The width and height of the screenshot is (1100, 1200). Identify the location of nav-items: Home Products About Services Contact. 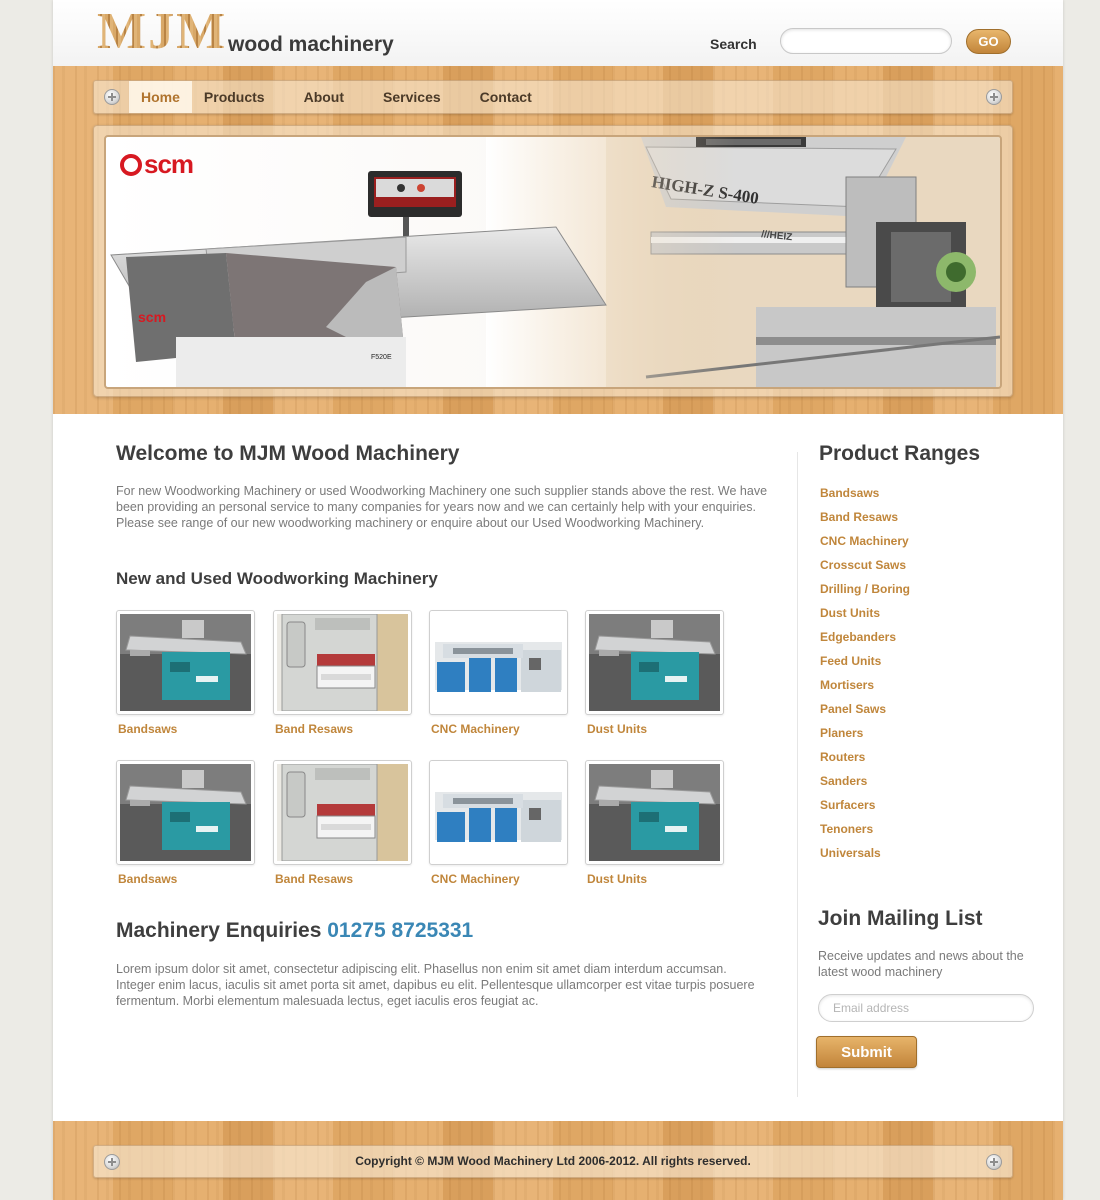
(344, 97).